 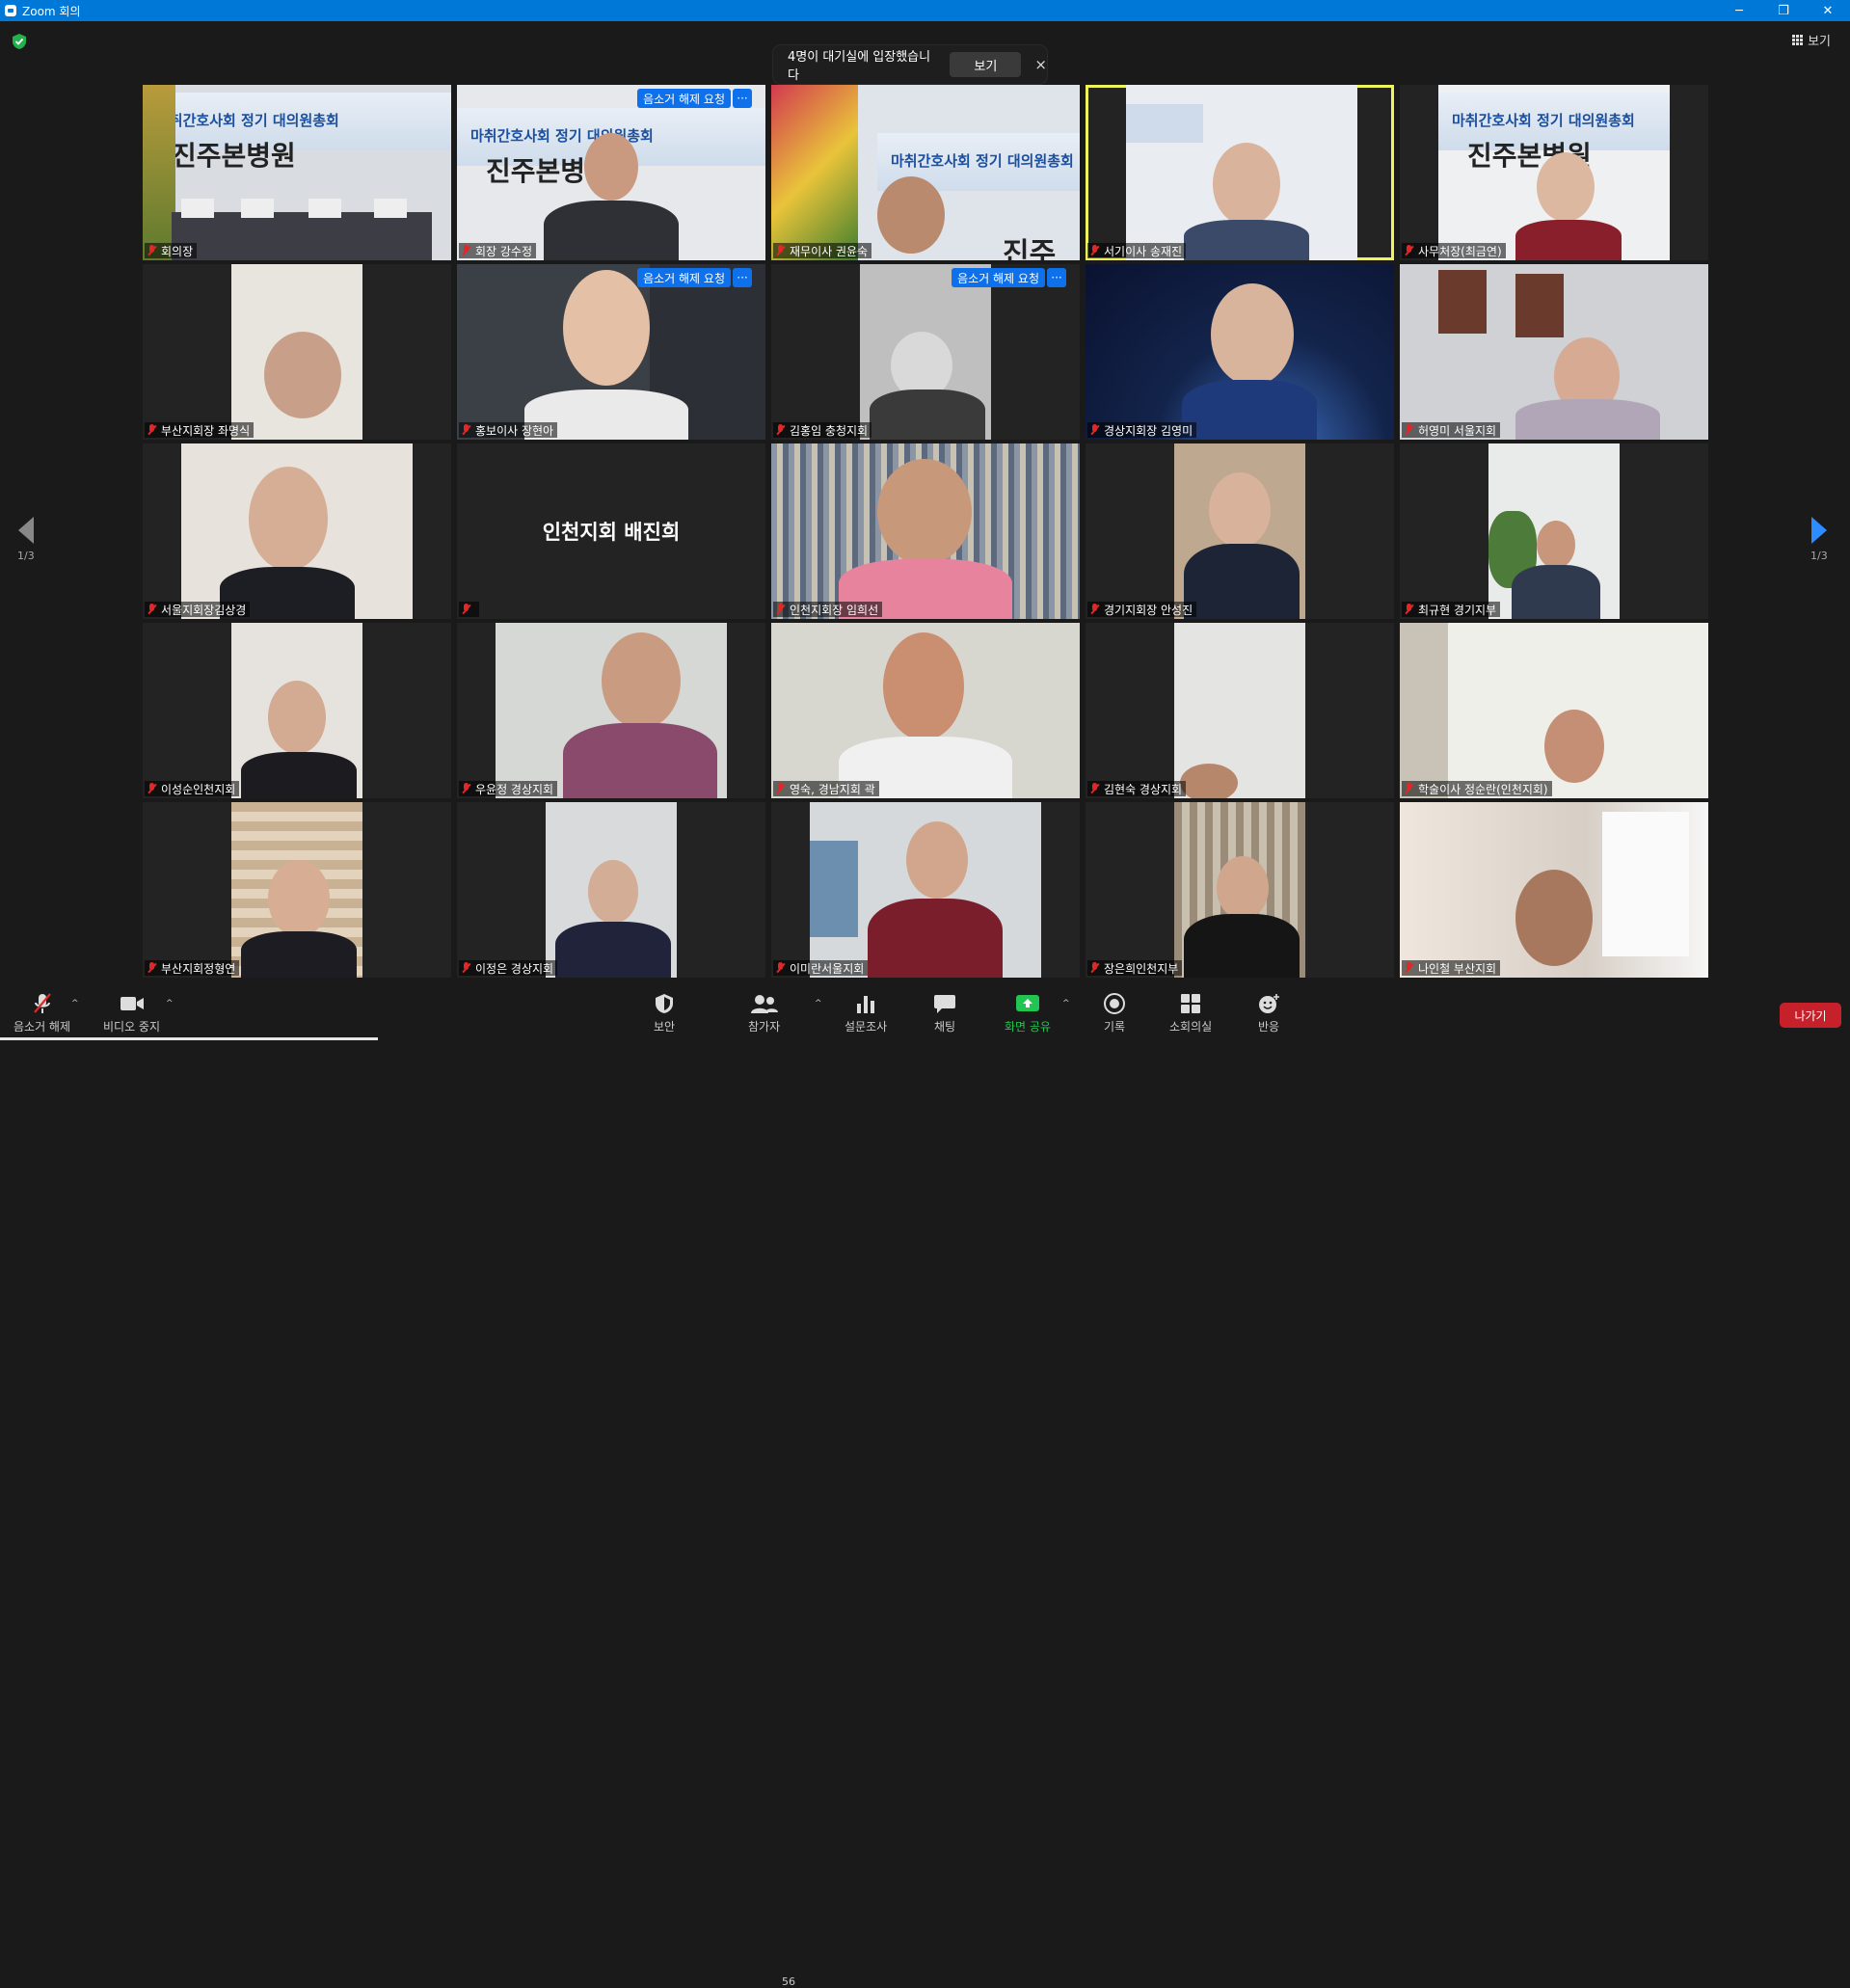 I want to click on video-tile: 마취간호사회 정기 대의원총회 진주 재무이사 권윤숙, so click(x=926, y=172).